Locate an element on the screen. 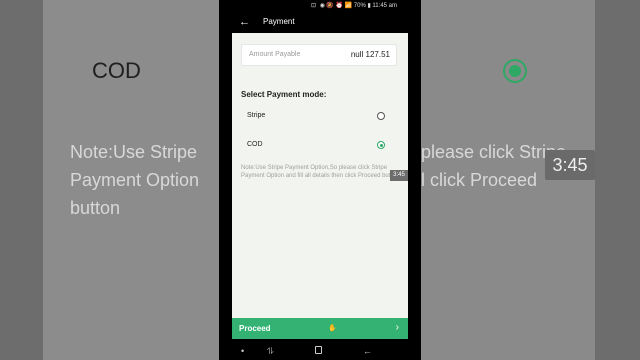 This screenshot has width=640, height=360. video-time-badge: 3:45 is located at coordinates (399, 175).